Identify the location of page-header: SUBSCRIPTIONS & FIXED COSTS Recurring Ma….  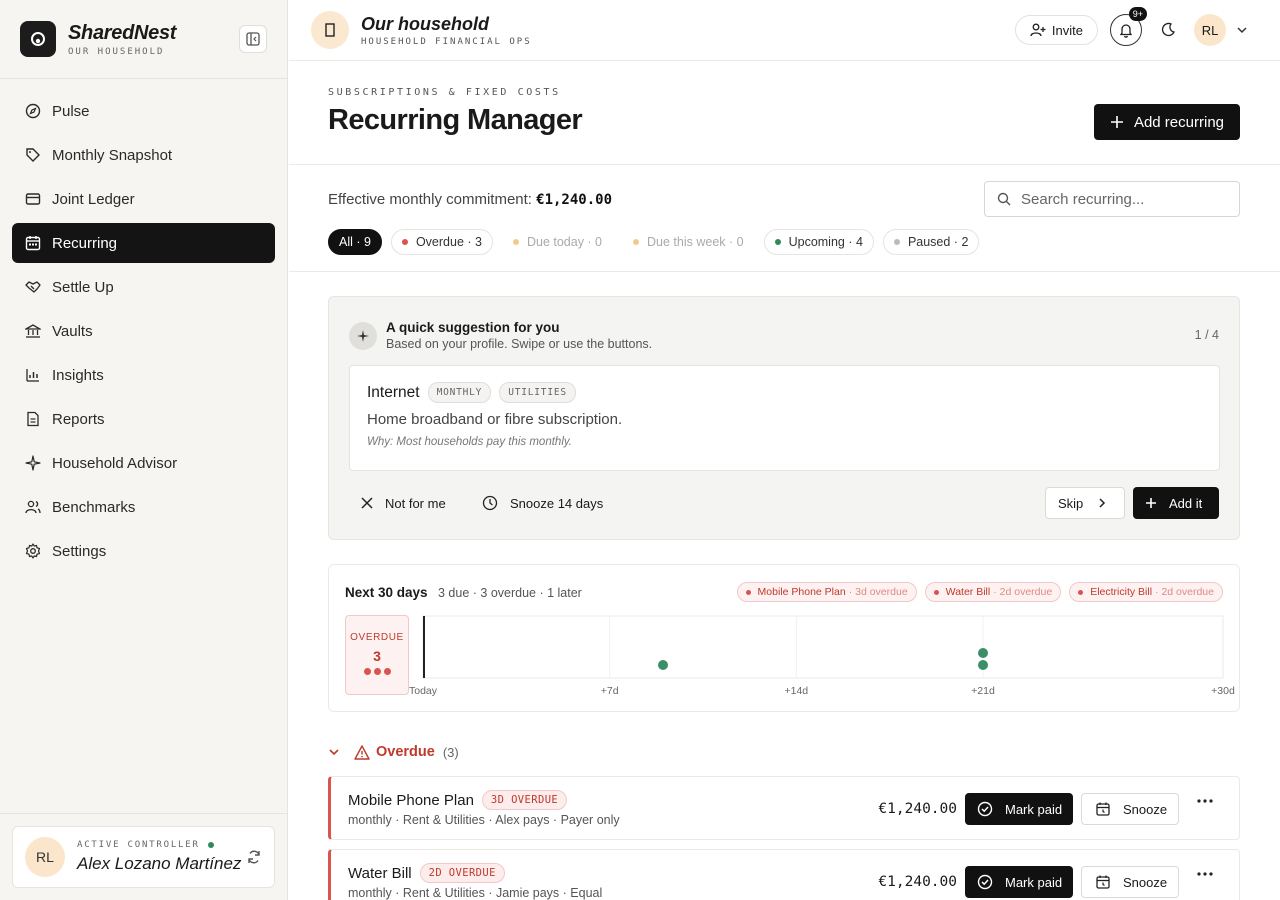
(784, 113).